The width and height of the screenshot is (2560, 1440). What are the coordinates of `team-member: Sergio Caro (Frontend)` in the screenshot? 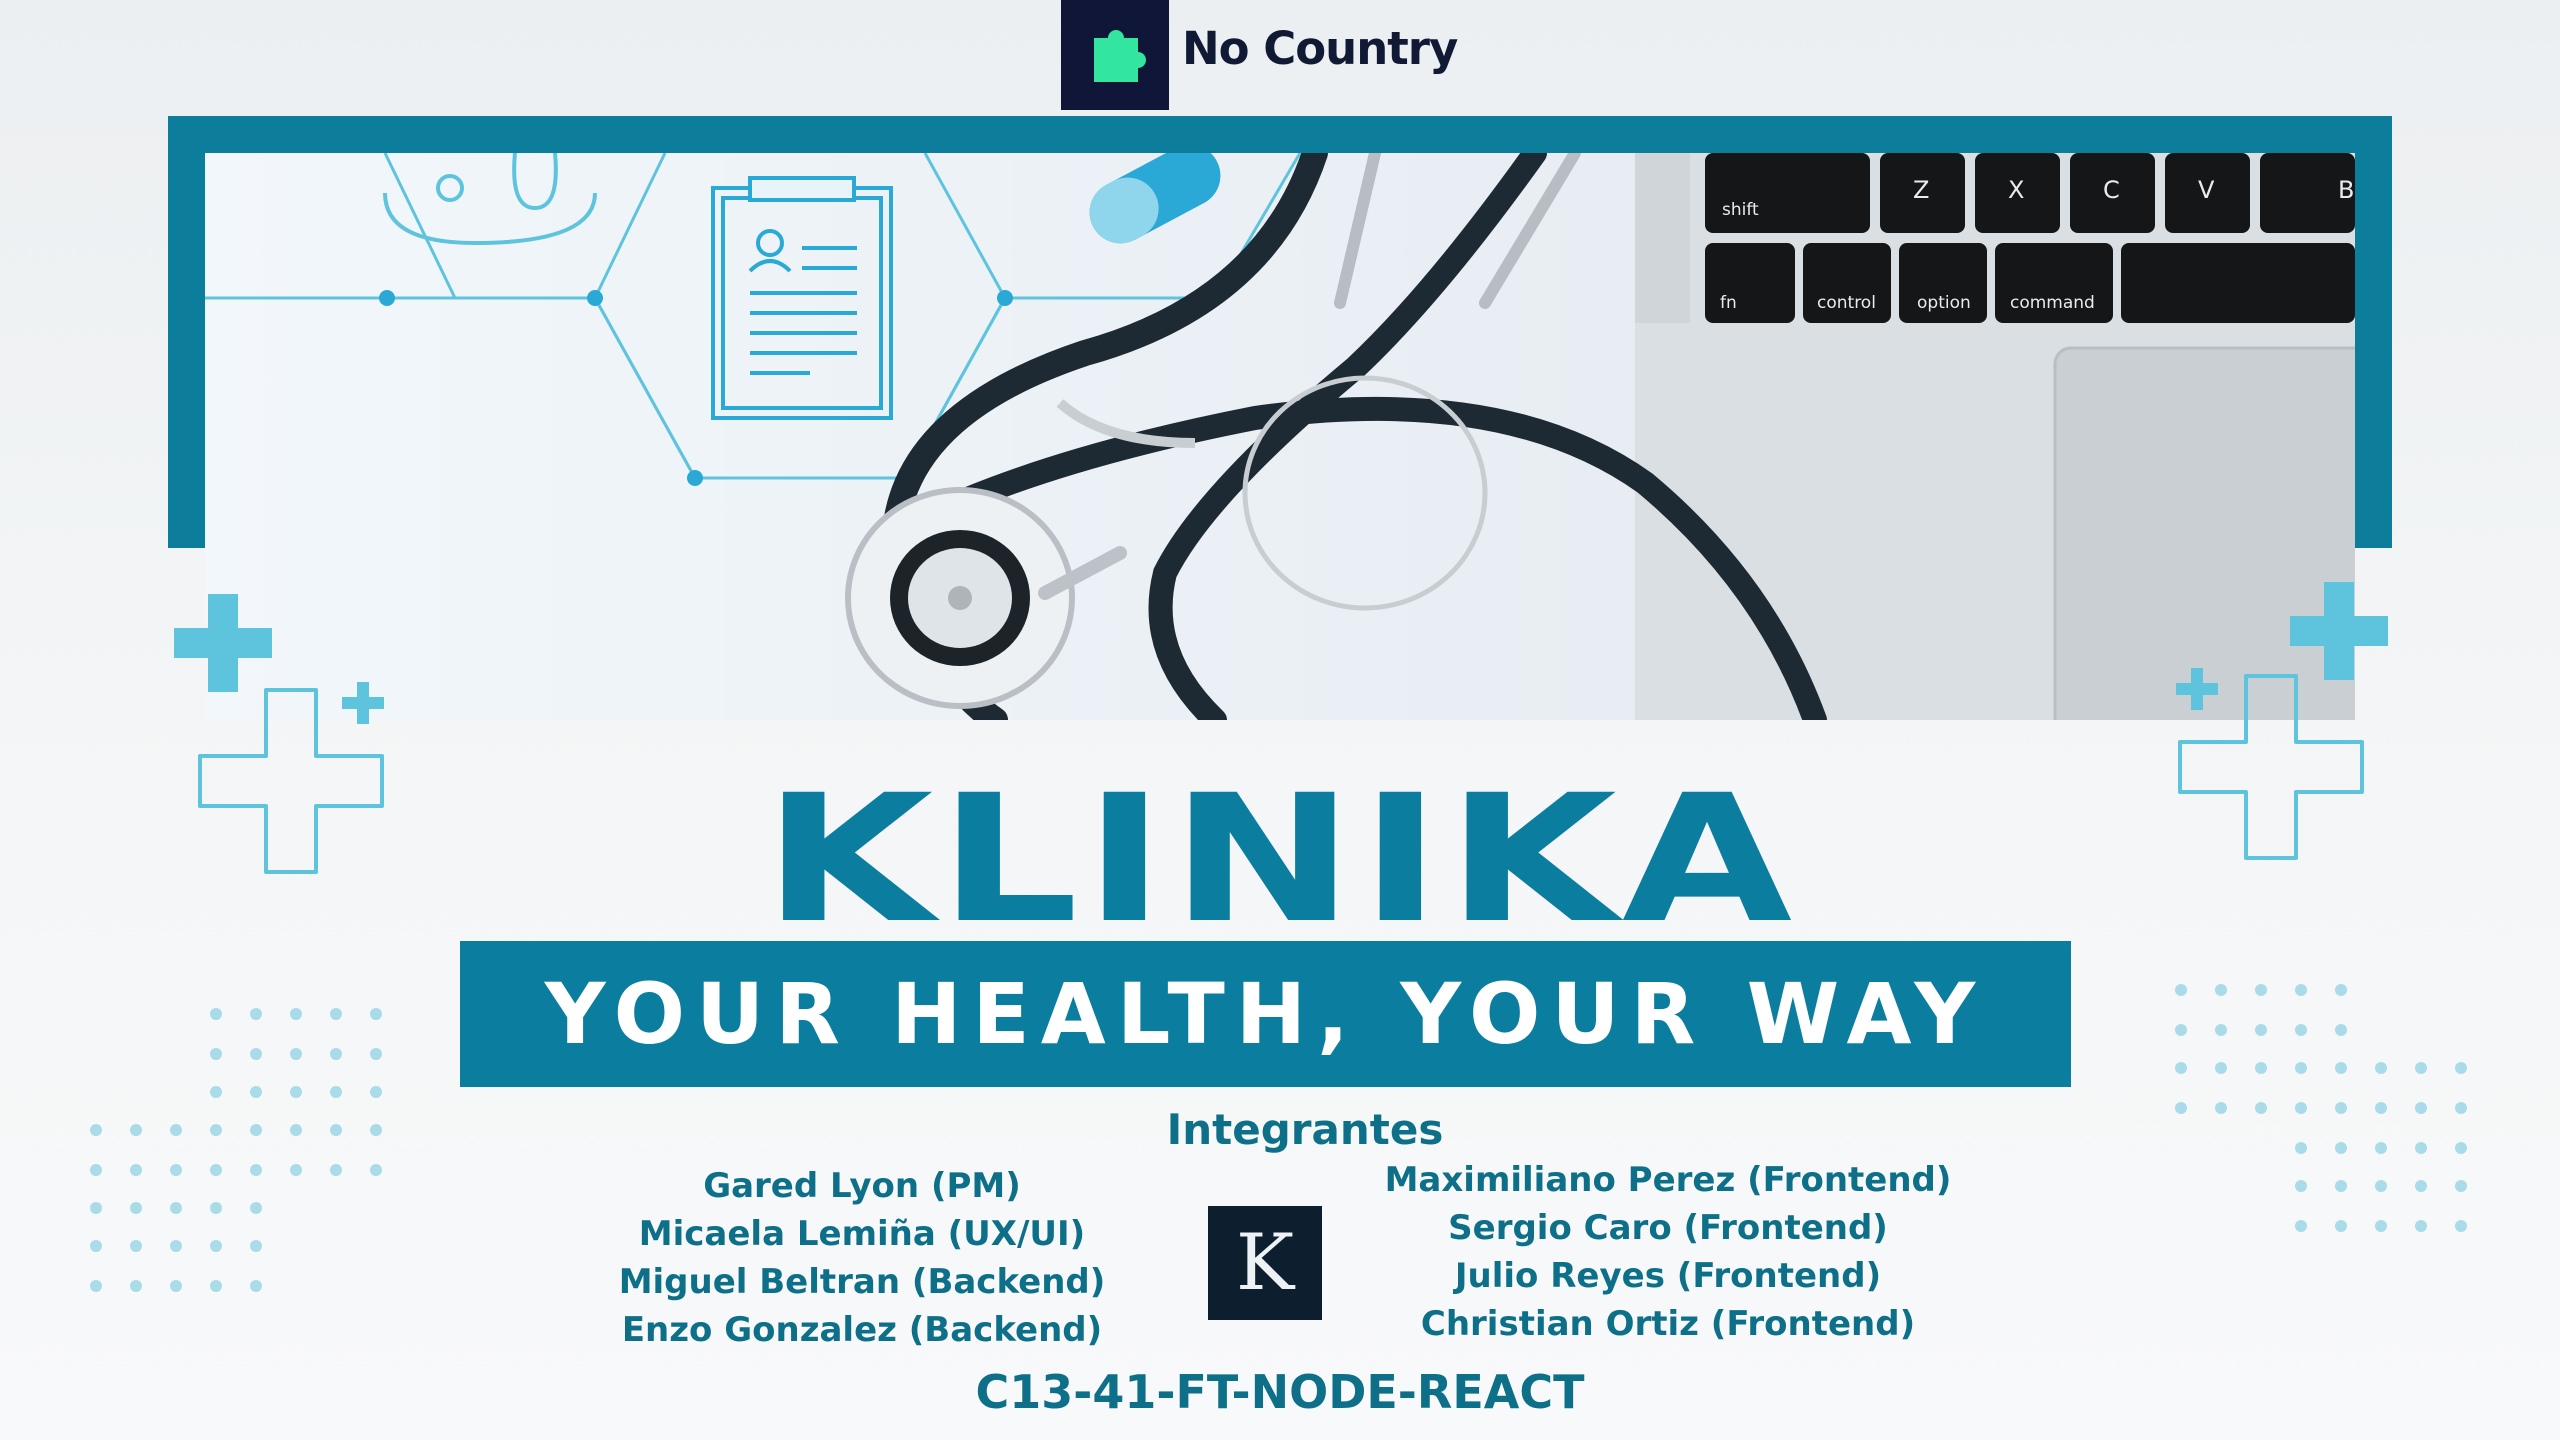 It's located at (1668, 1228).